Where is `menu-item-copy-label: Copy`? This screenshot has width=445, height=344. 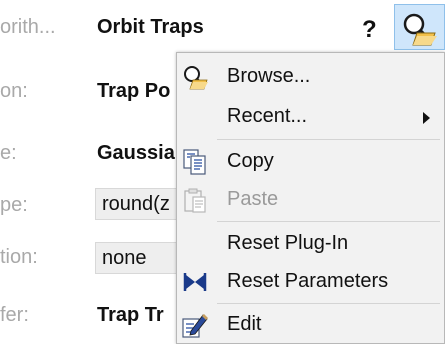
menu-item-copy-label: Copy is located at coordinates (250, 161).